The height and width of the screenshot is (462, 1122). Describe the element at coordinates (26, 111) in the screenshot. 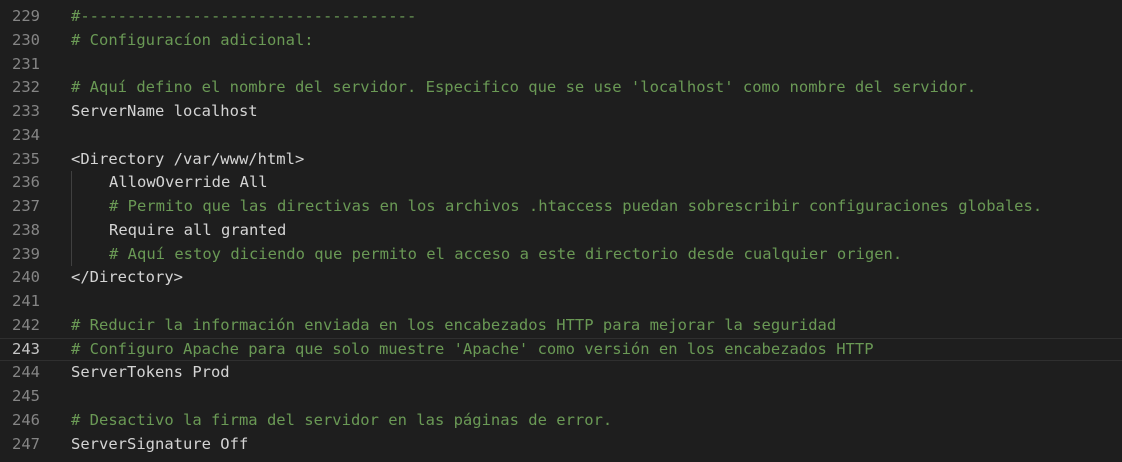

I see `line-number: 233` at that location.